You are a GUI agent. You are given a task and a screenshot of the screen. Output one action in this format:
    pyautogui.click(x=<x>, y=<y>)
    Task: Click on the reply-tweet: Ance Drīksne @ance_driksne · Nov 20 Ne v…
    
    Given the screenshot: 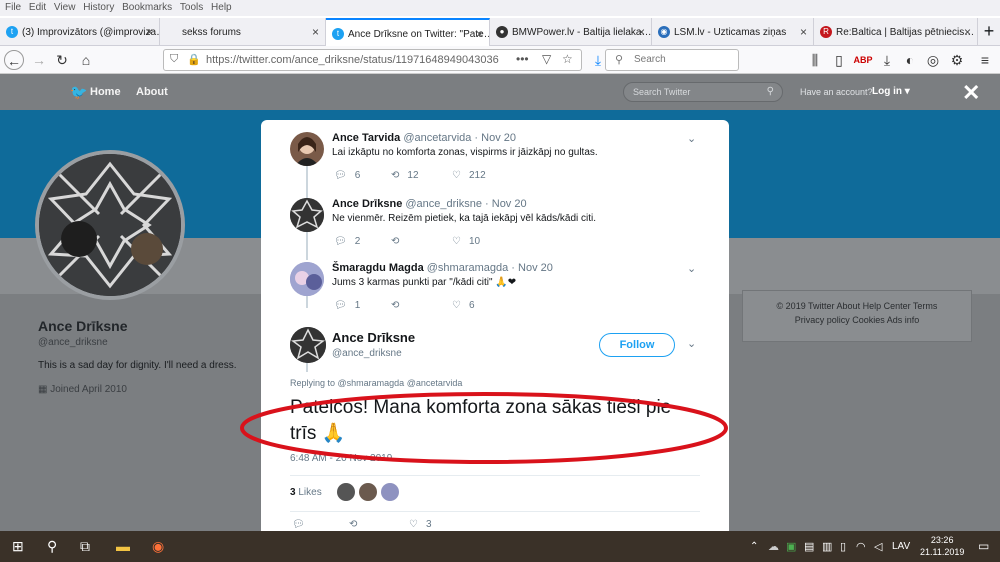 What is the action you would take?
    pyautogui.click(x=495, y=227)
    